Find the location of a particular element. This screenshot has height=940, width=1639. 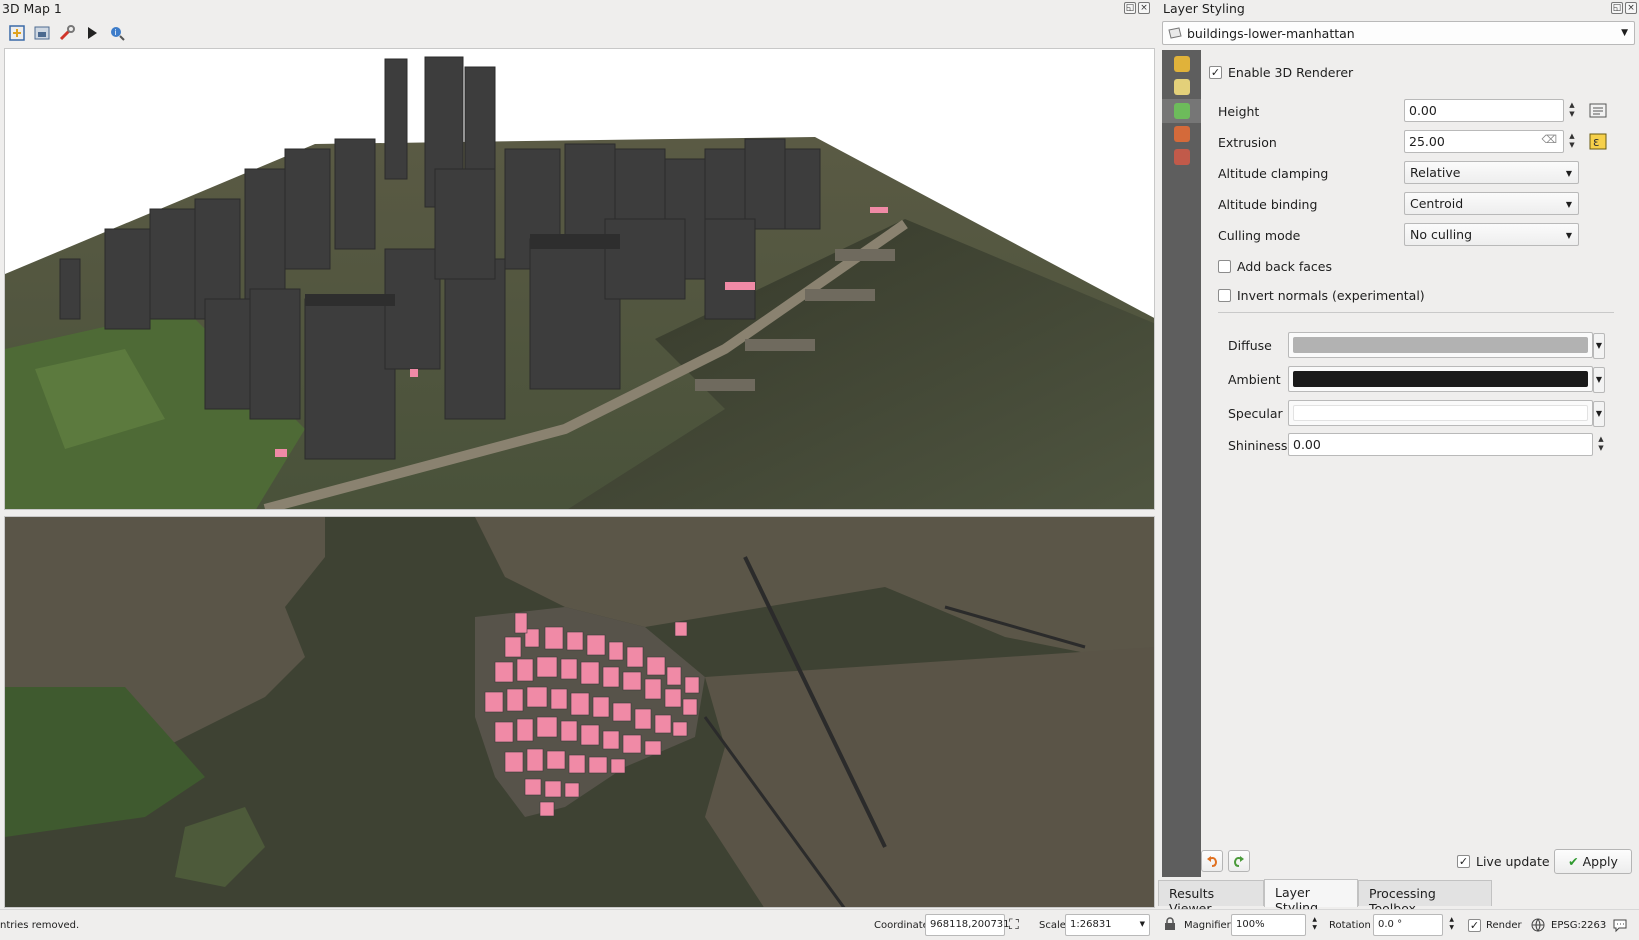

culling-mode-value: No culling is located at coordinates (1441, 234).